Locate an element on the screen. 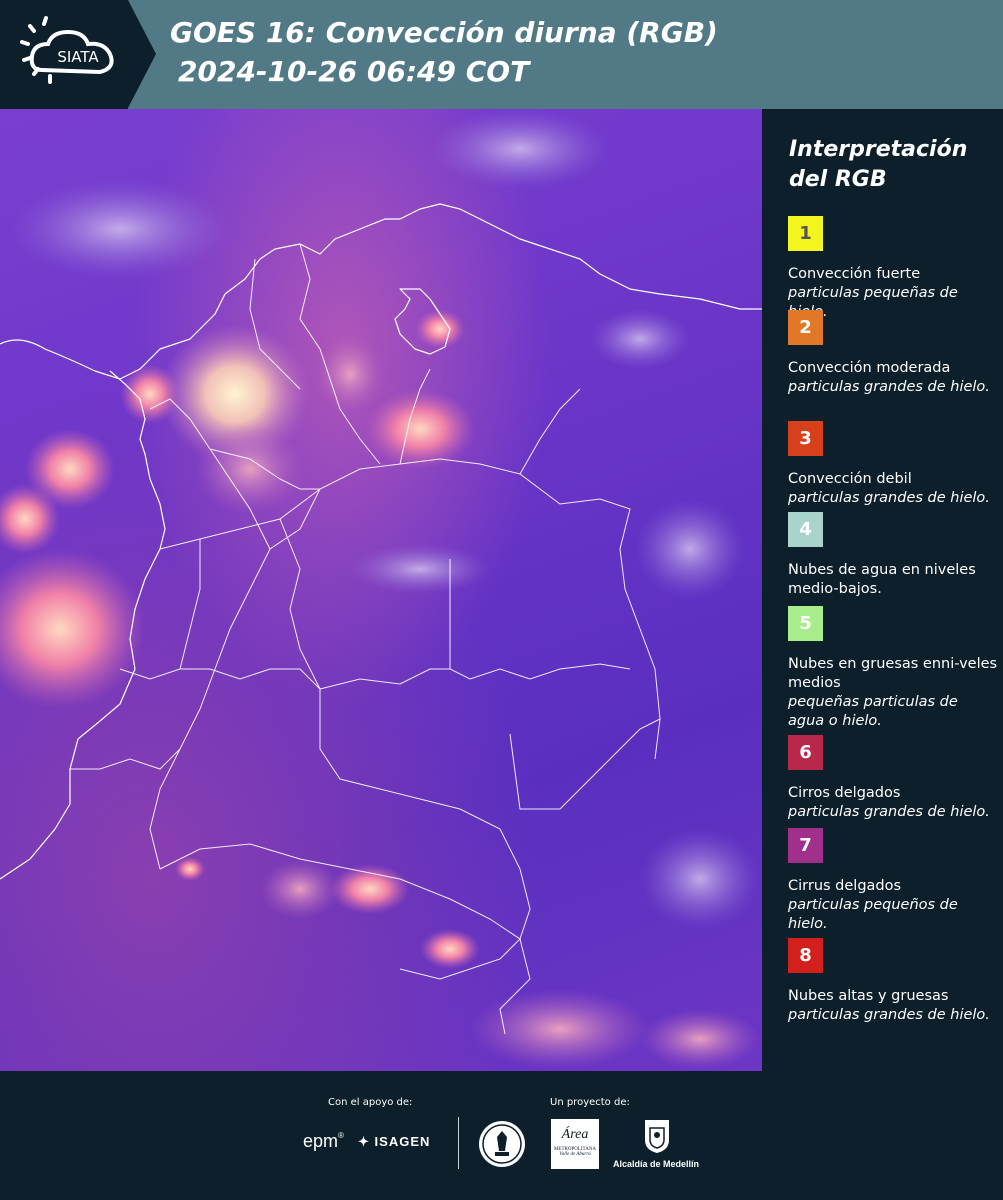 The height and width of the screenshot is (1200, 1003). legend-item-name: Nubes en gruesas enni-veles medios is located at coordinates (893, 673).